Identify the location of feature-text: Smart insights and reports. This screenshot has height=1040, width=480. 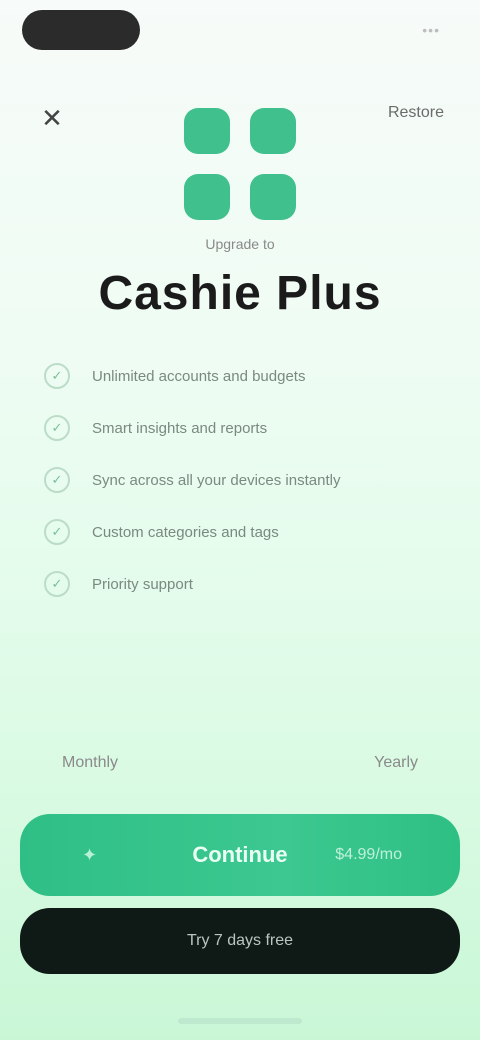
(180, 428).